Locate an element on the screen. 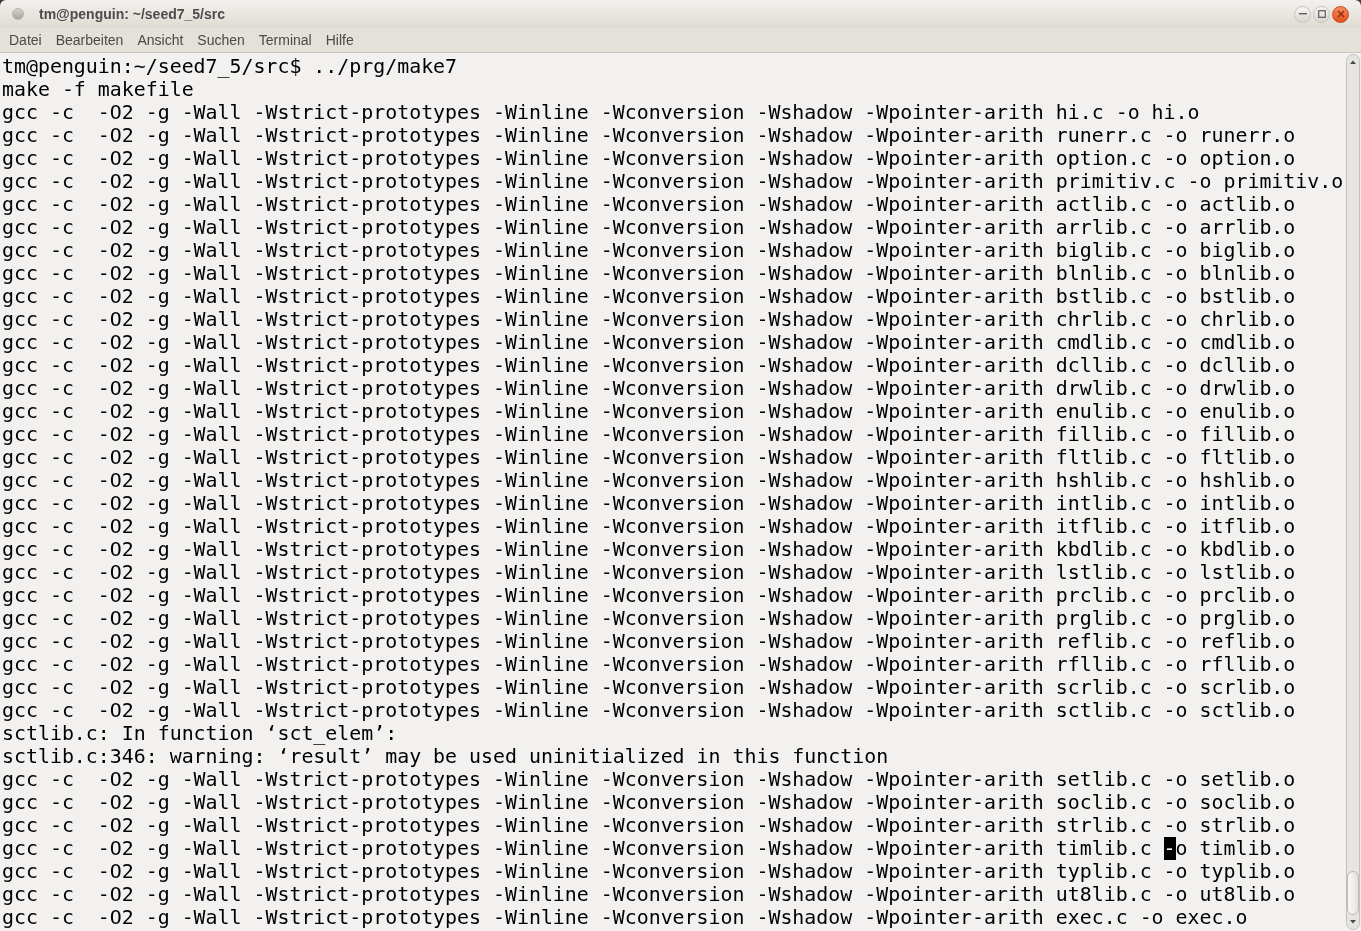 Image resolution: width=1361 pixels, height=931 pixels. terminal-line: gcc -c -O2 -g -Wall -Wstrict-prototypes -Winline -Wconversion -Wshadow -Wpointer-arith actlib.c -o actlib.o is located at coordinates (649, 204).